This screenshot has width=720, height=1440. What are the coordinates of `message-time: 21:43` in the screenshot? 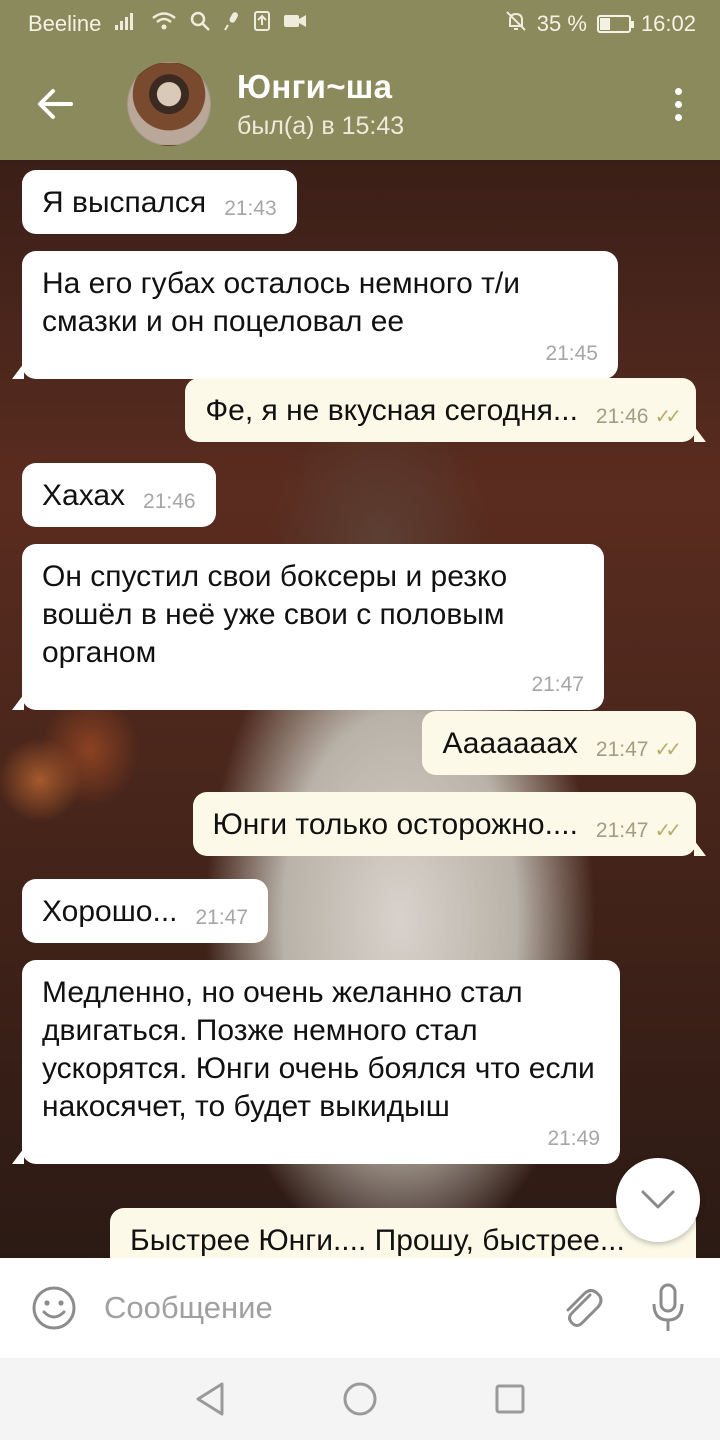 It's located at (250, 208).